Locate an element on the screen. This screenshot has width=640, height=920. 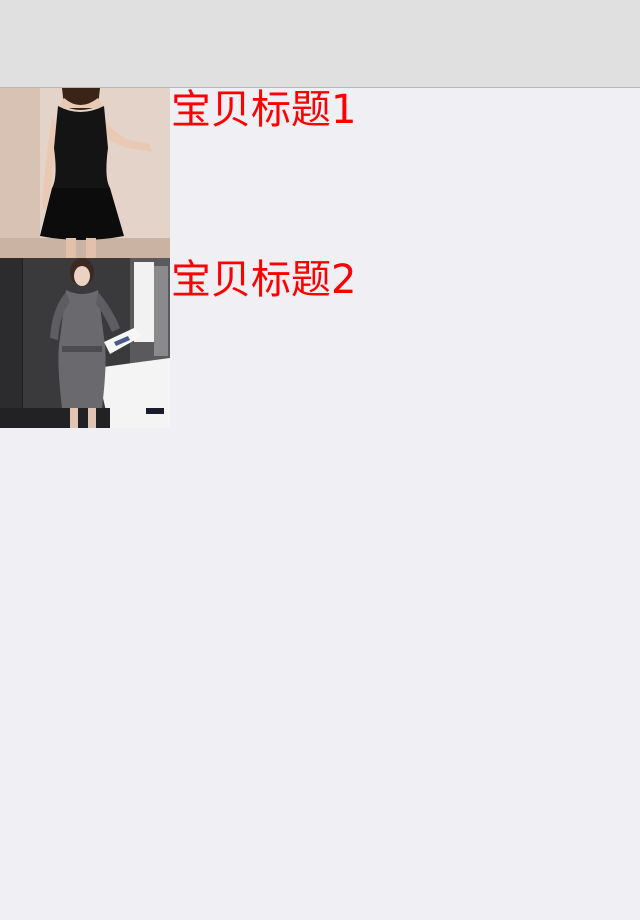
navigation-bar is located at coordinates (320, 44).